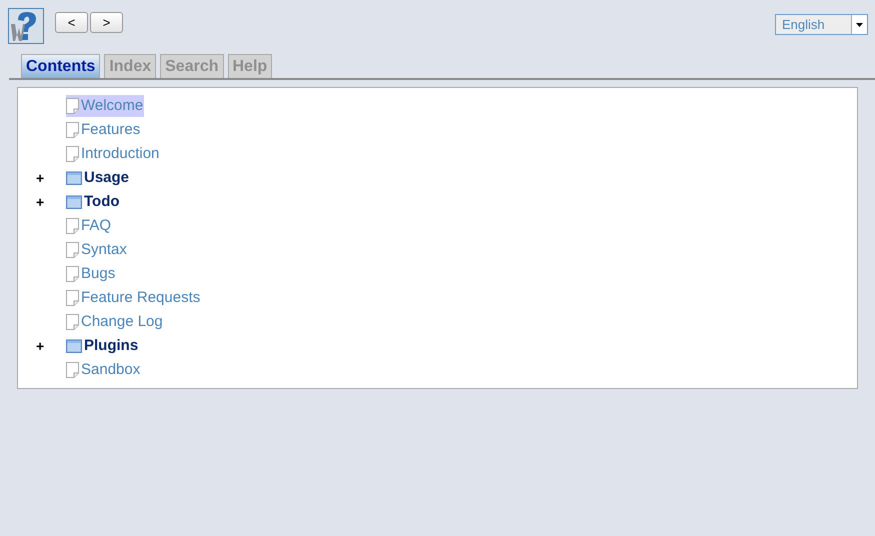  Describe the element at coordinates (115, 322) in the screenshot. I see `tree-item: Change Log` at that location.